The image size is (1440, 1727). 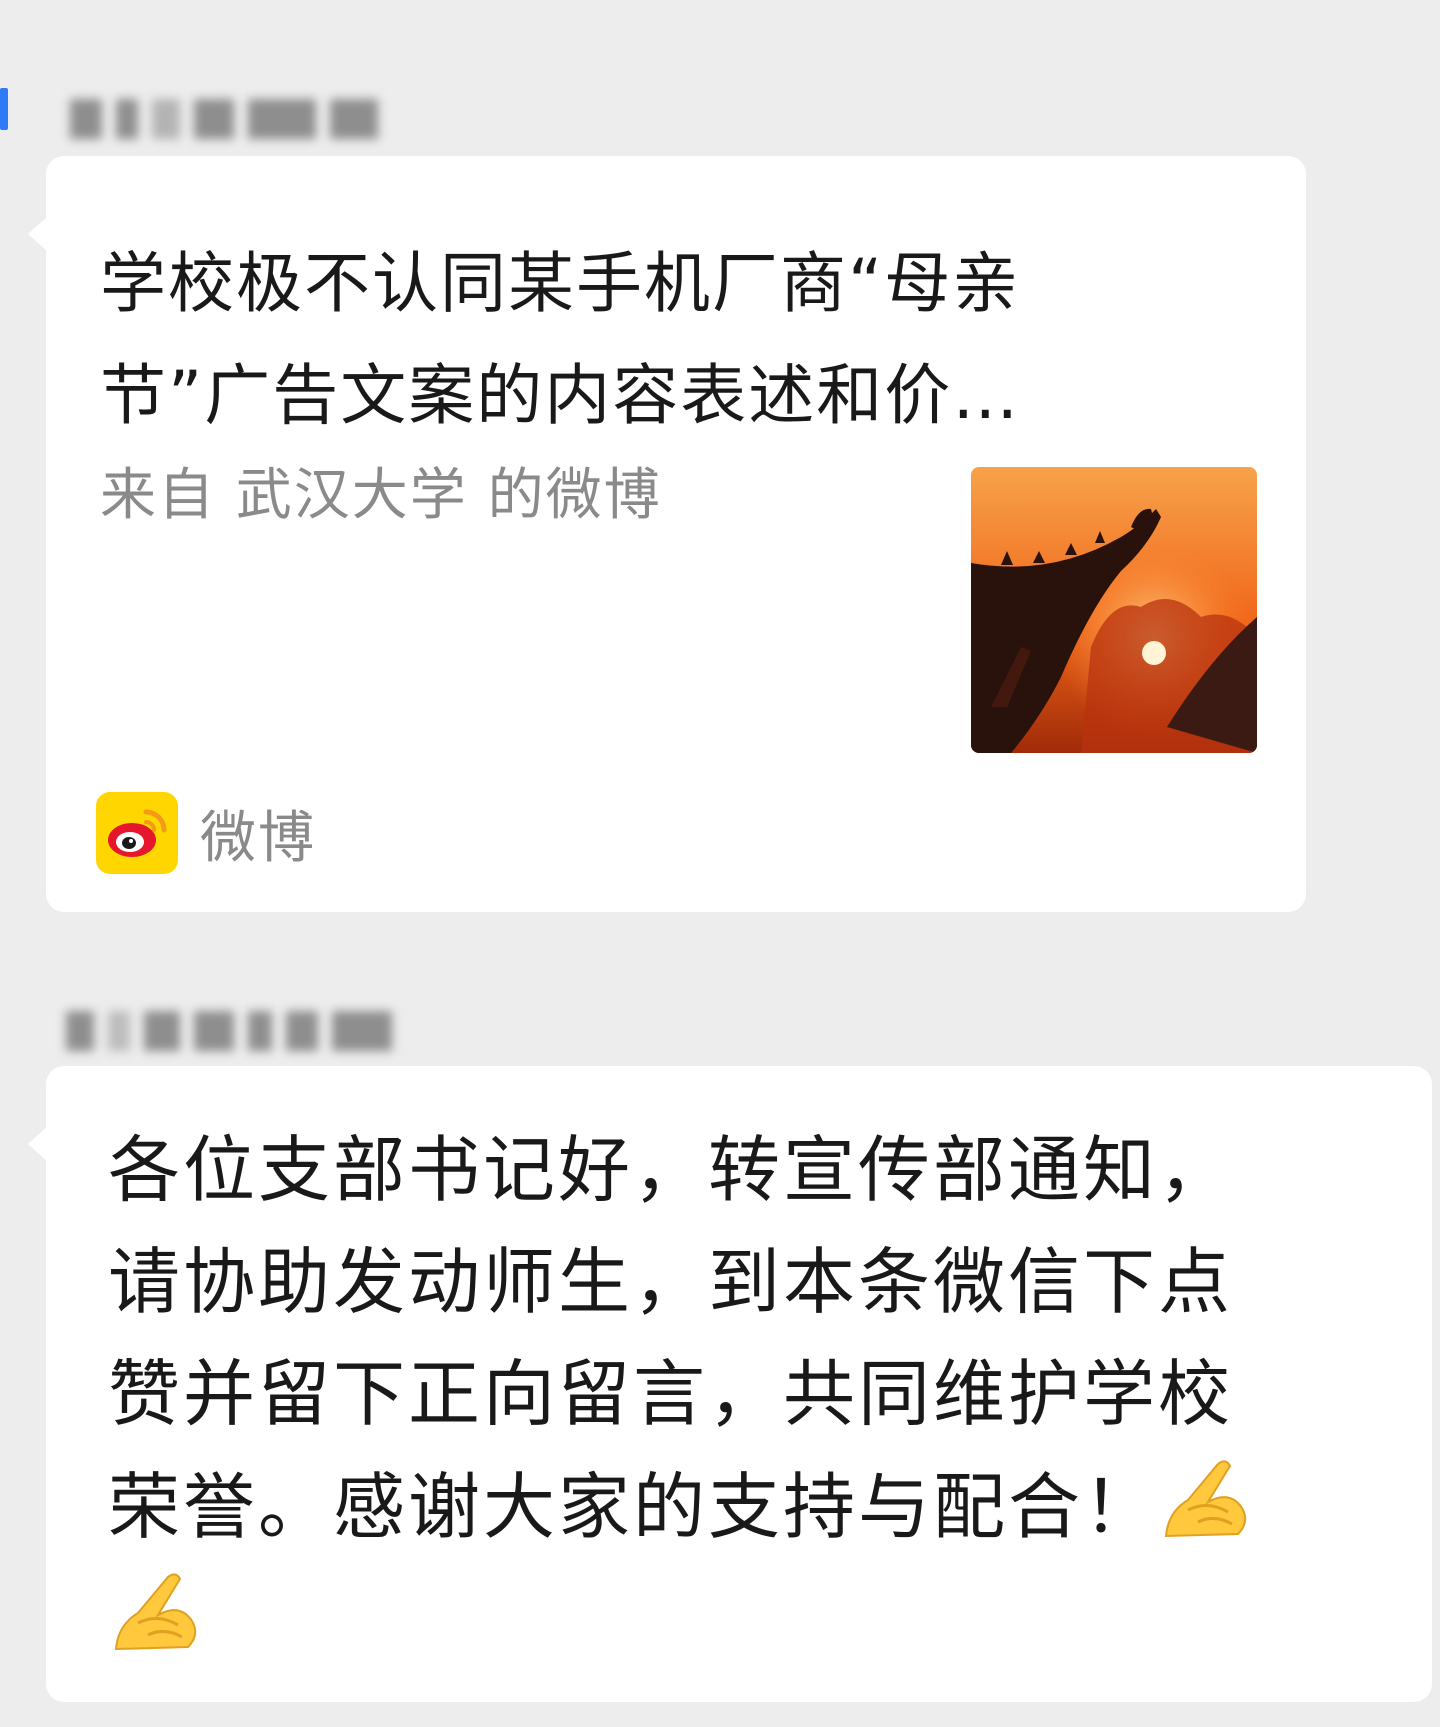 What do you see at coordinates (560, 283) in the screenshot?
I see `card-title-line: 学校极不认同某手机厂商“母亲` at bounding box center [560, 283].